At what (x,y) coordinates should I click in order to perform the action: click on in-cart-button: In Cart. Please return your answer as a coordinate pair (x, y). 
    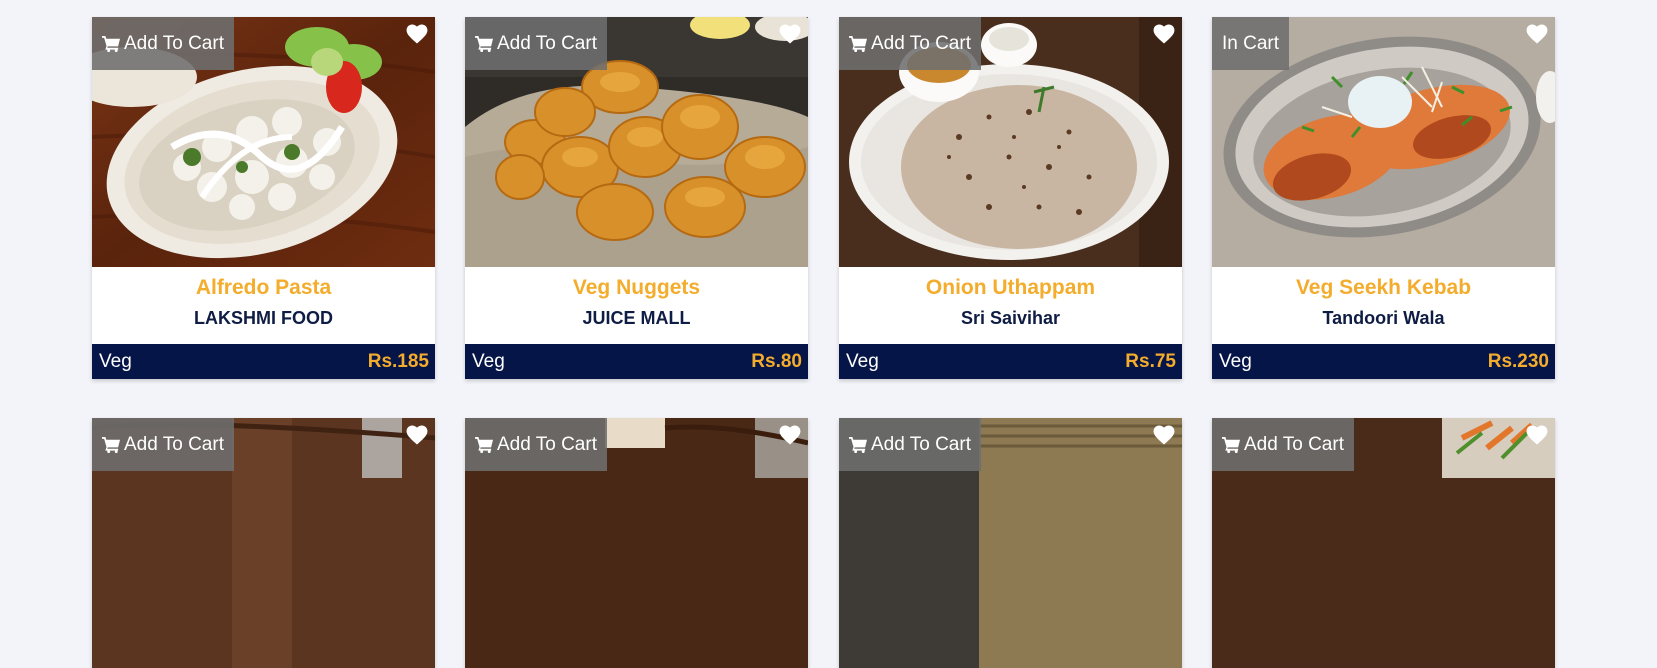
    Looking at the image, I should click on (1251, 43).